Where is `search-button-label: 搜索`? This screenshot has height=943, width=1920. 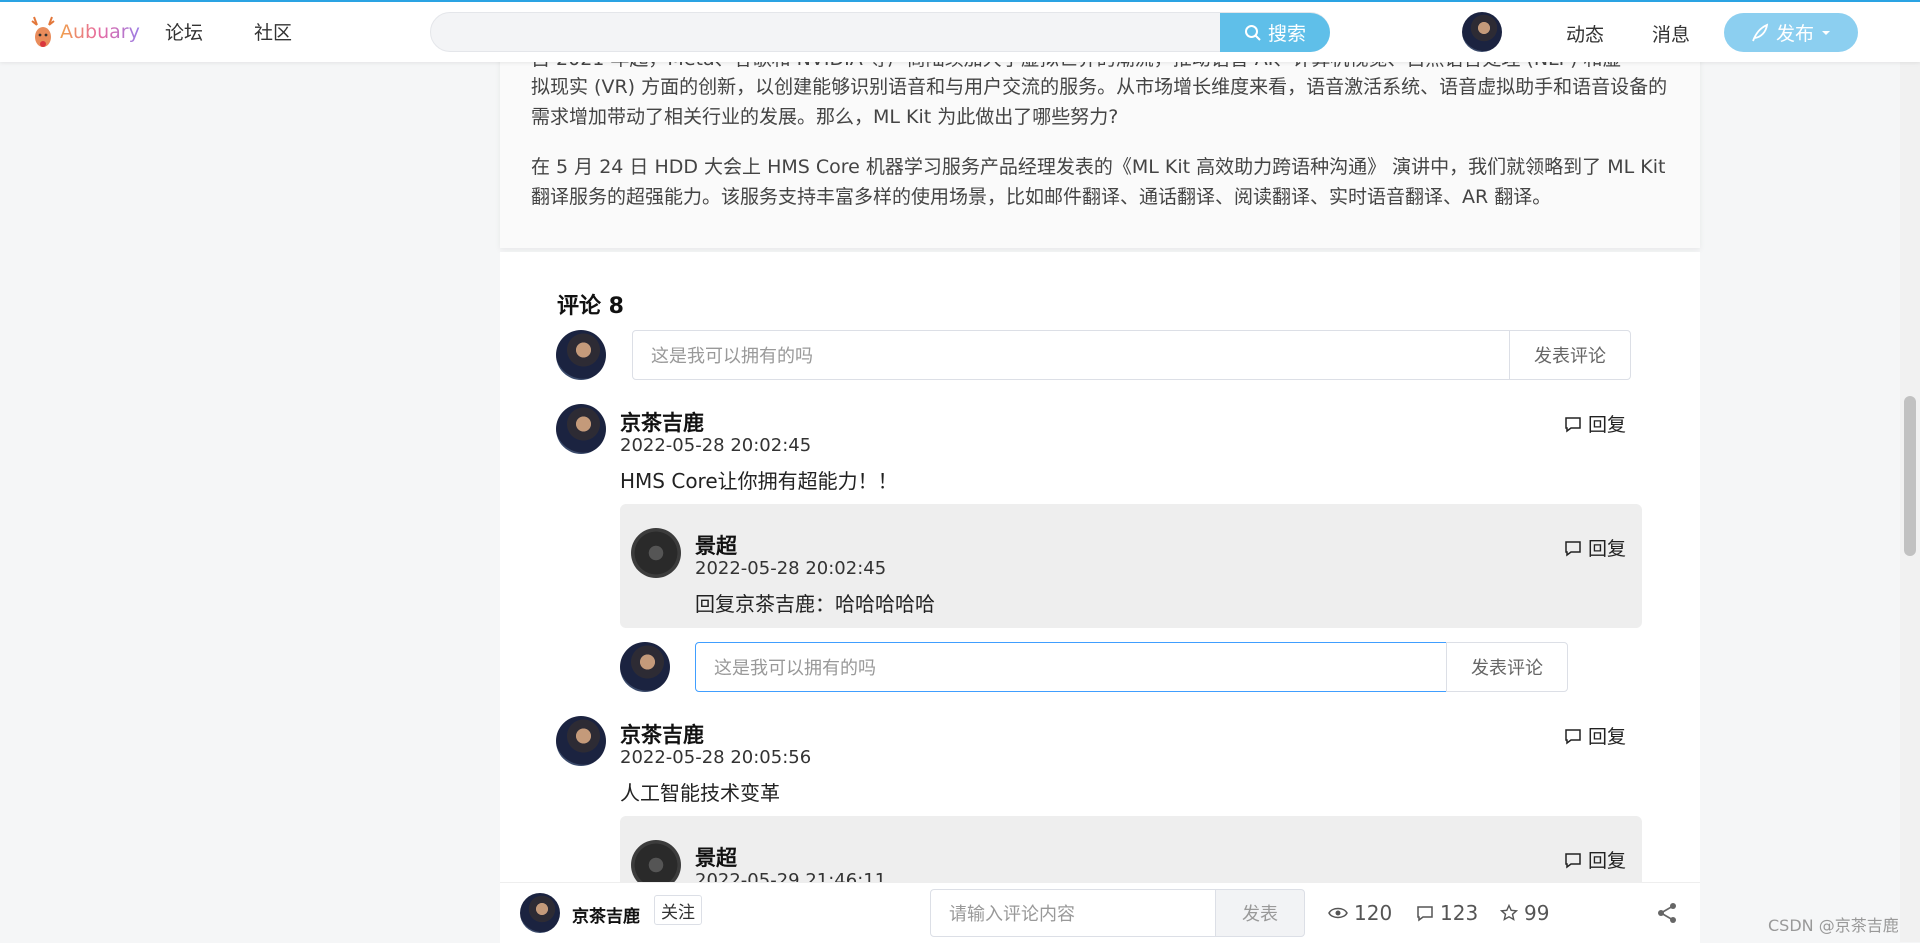
search-button-label: 搜索 is located at coordinates (1286, 34).